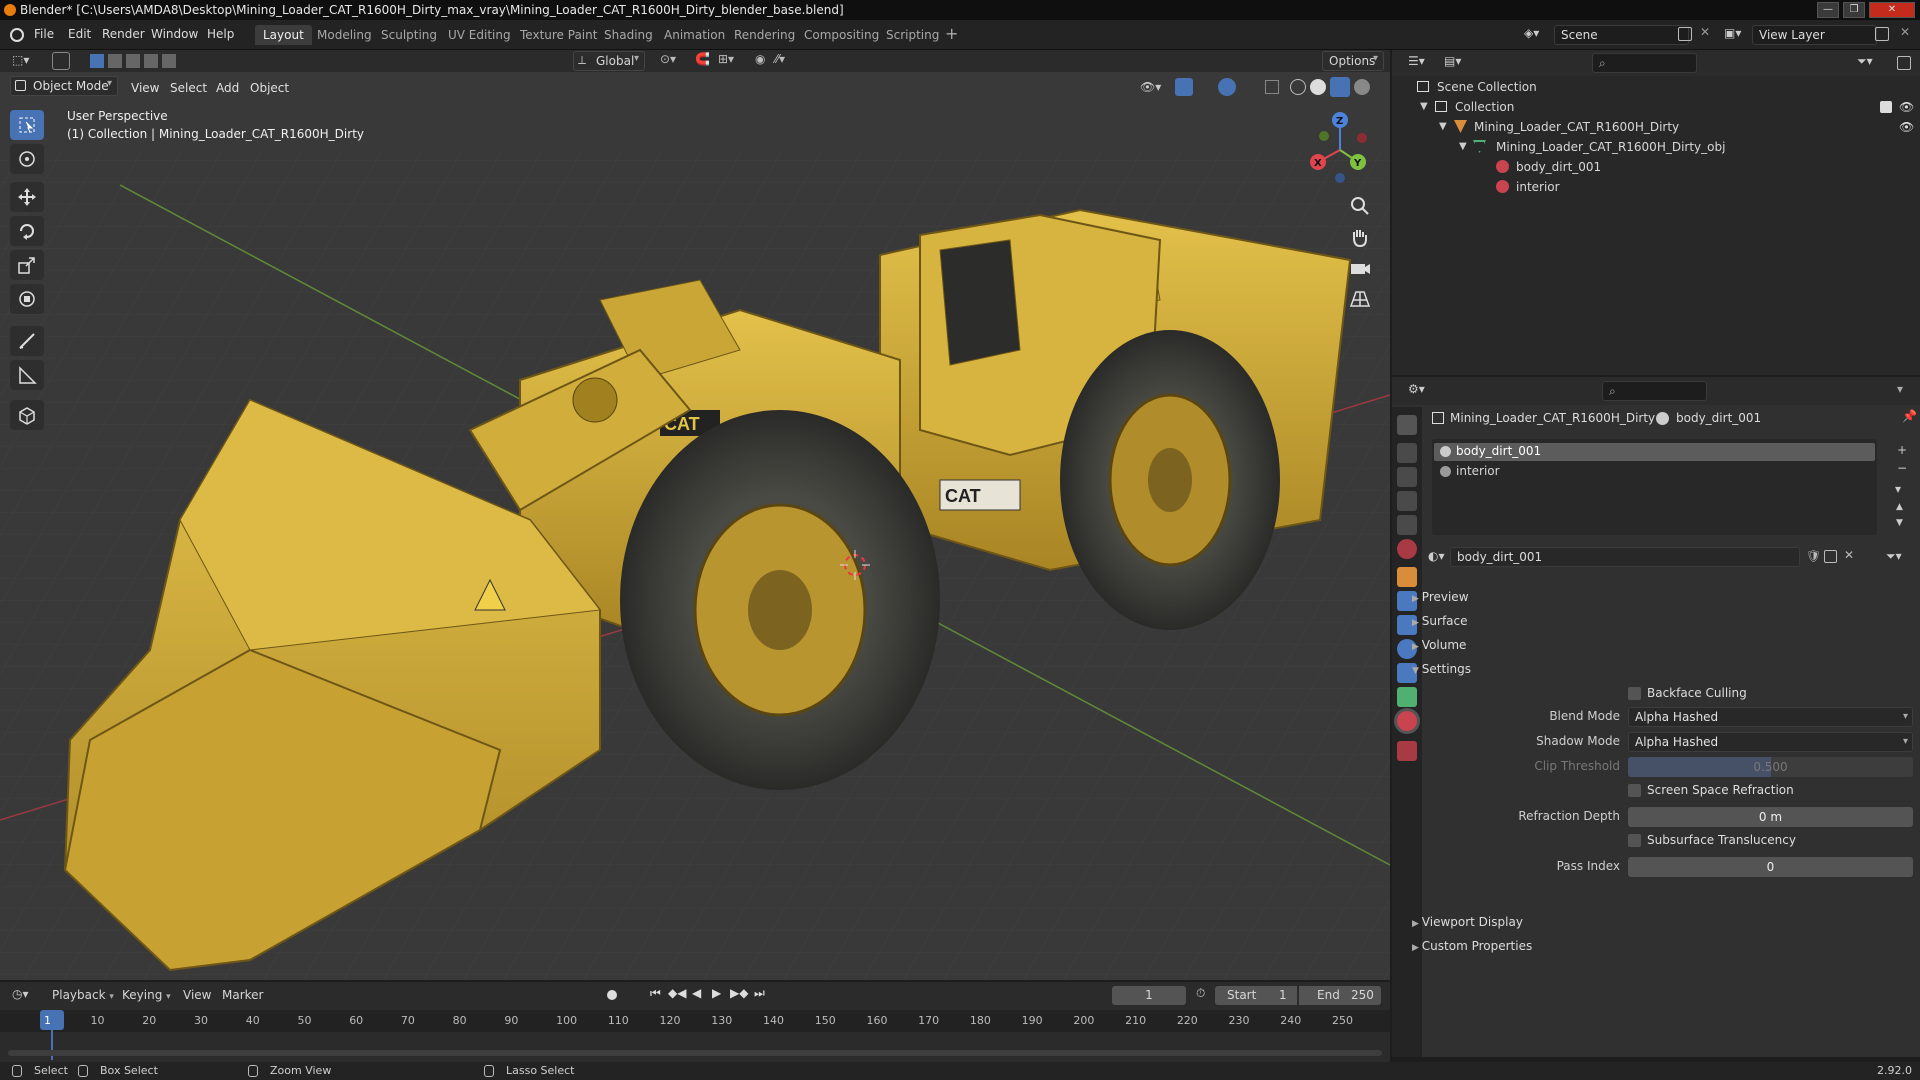 Image resolution: width=1920 pixels, height=1080 pixels. I want to click on select-tool-icon, so click(61, 61).